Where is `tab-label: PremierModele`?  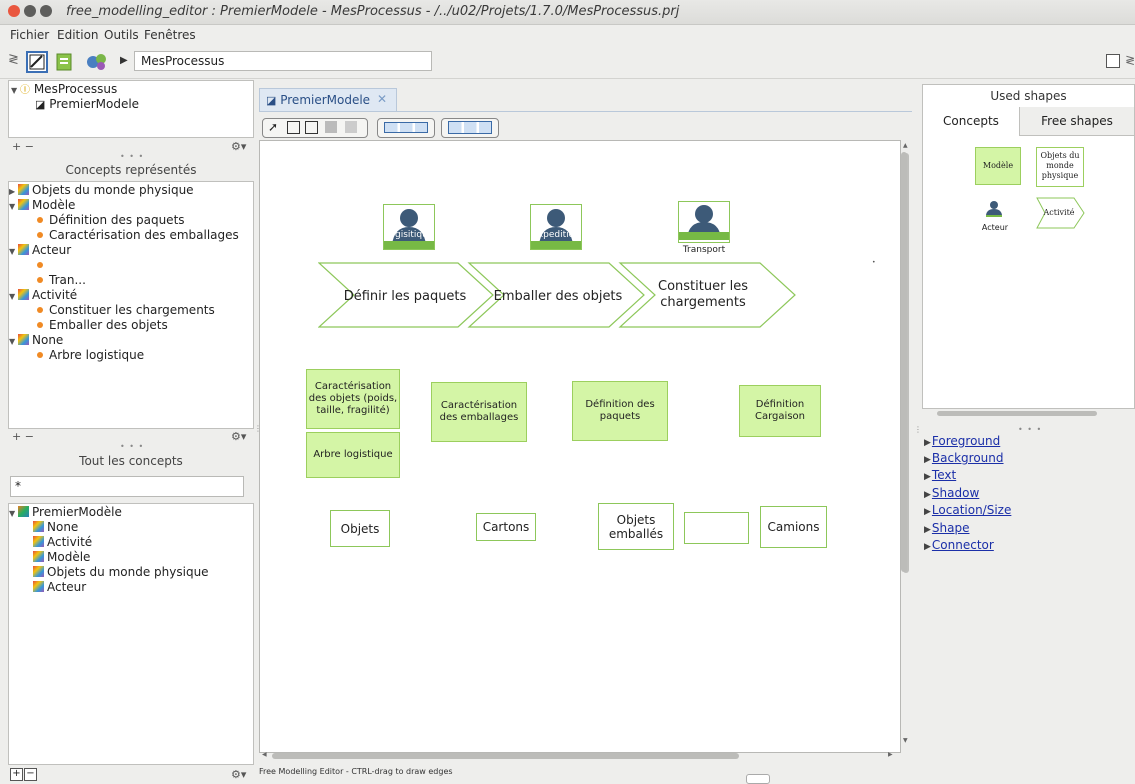 tab-label: PremierModele is located at coordinates (325, 100).